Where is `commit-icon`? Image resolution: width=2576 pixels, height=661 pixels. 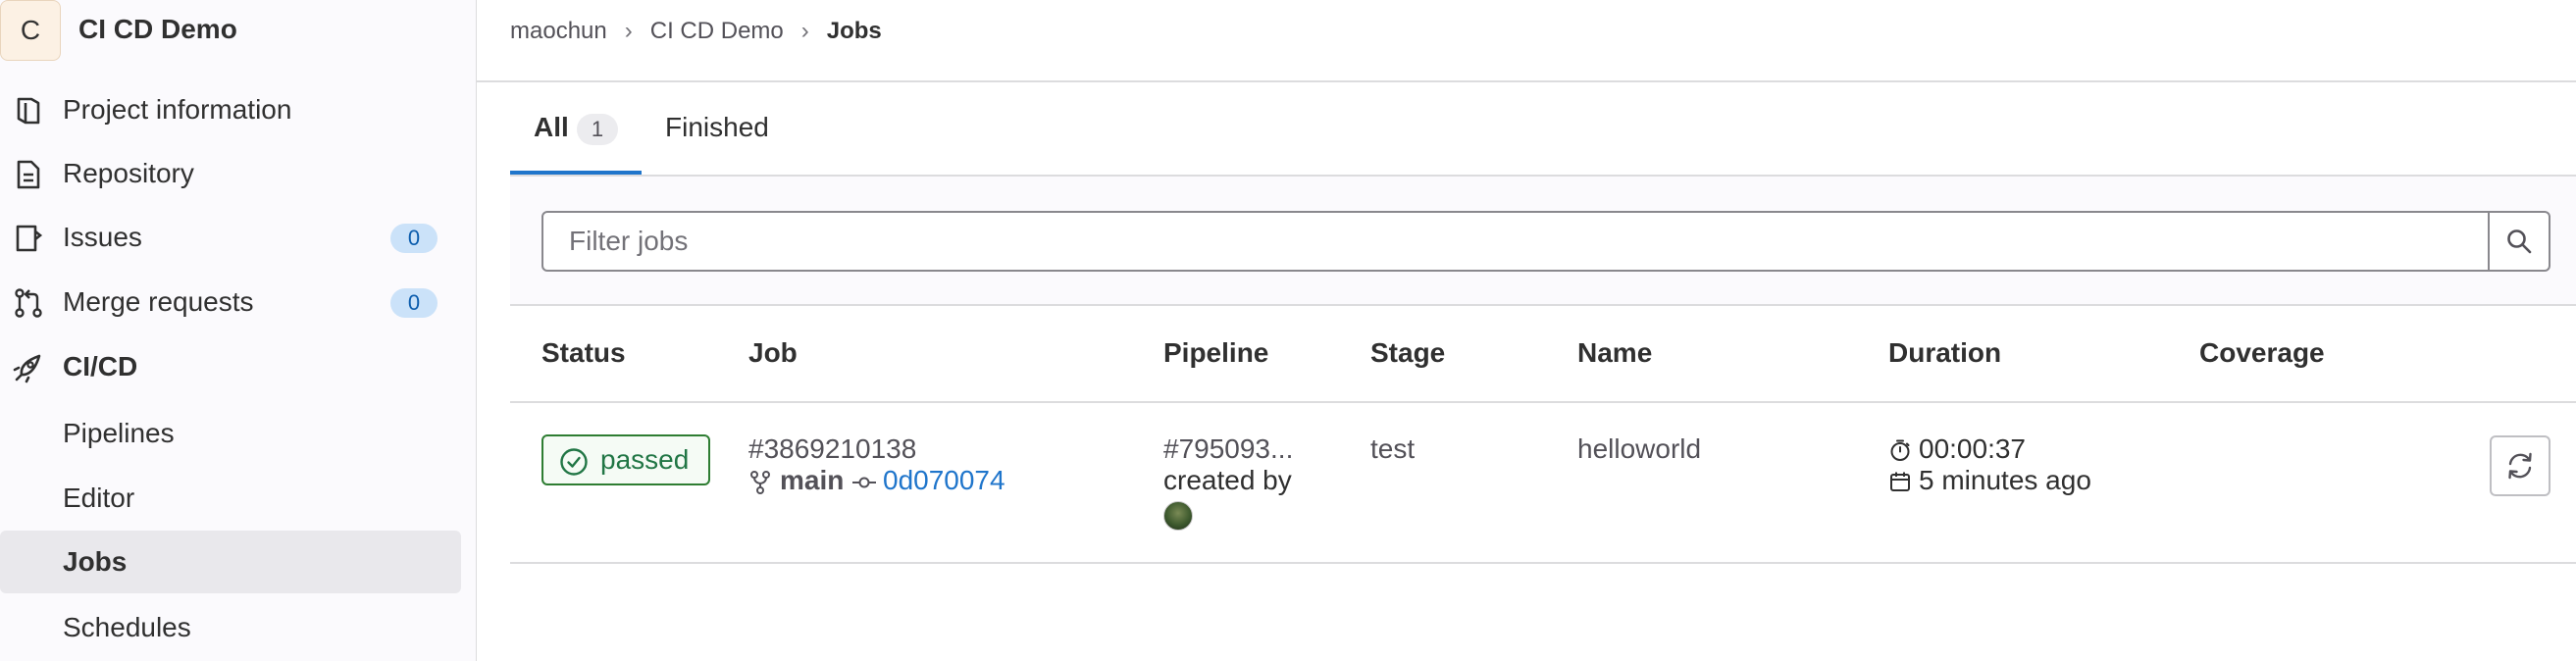
commit-icon is located at coordinates (864, 482).